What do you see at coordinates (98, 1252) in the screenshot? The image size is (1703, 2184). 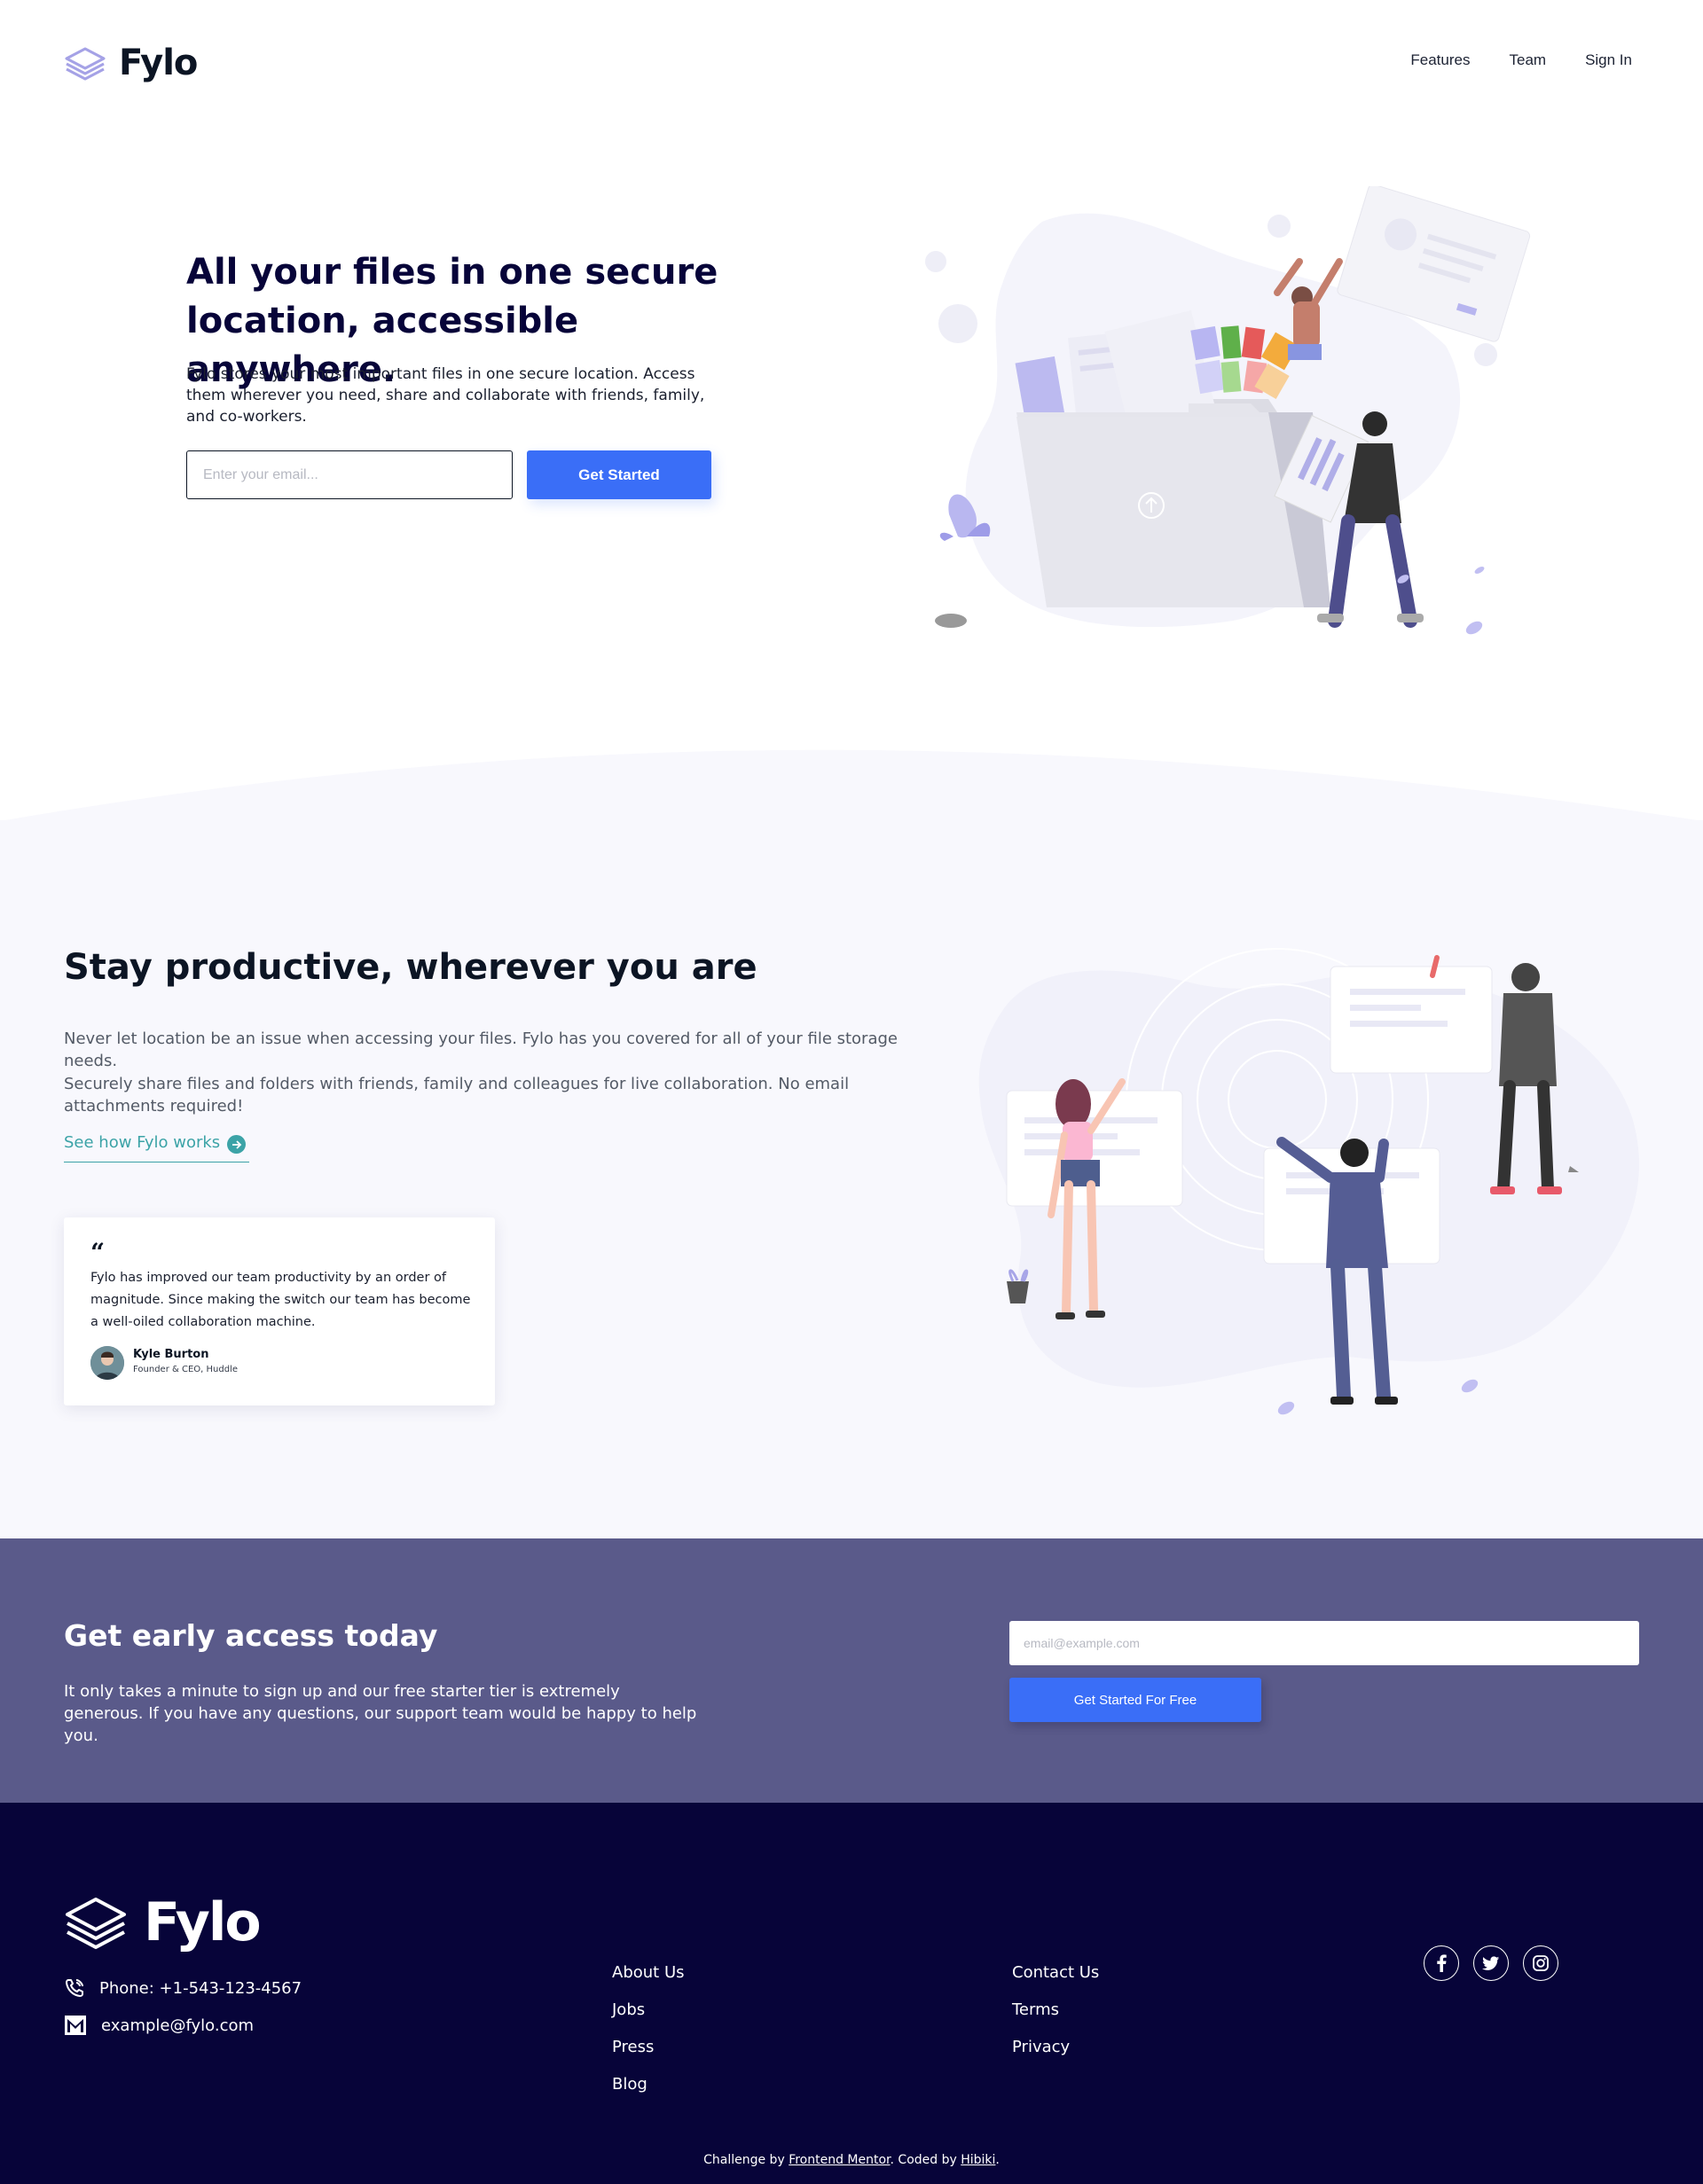 I see `quote-icon: “` at bounding box center [98, 1252].